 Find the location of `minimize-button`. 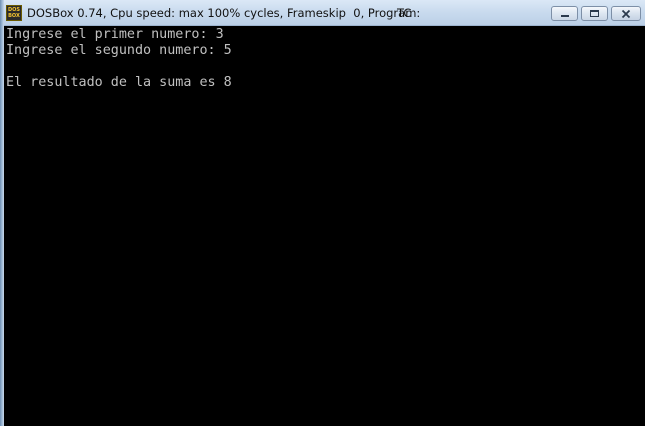

minimize-button is located at coordinates (564, 13).